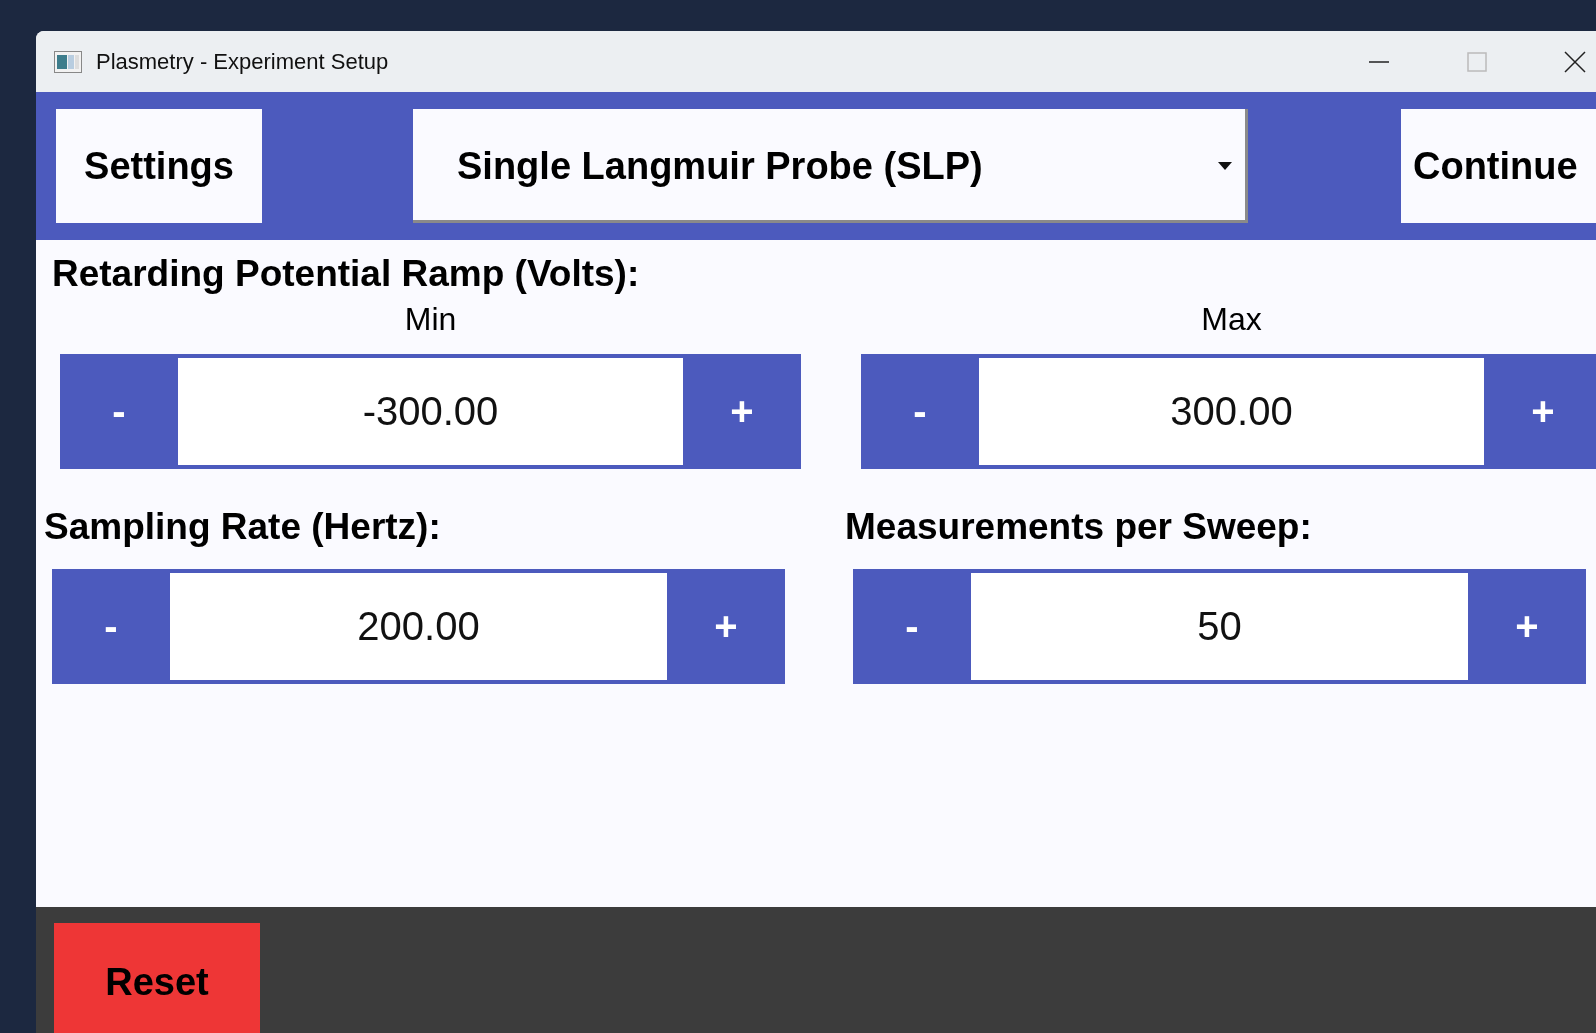 This screenshot has height=1033, width=1596. What do you see at coordinates (242, 527) in the screenshot?
I see `section-heading: Sampling Rate (Hertz):` at bounding box center [242, 527].